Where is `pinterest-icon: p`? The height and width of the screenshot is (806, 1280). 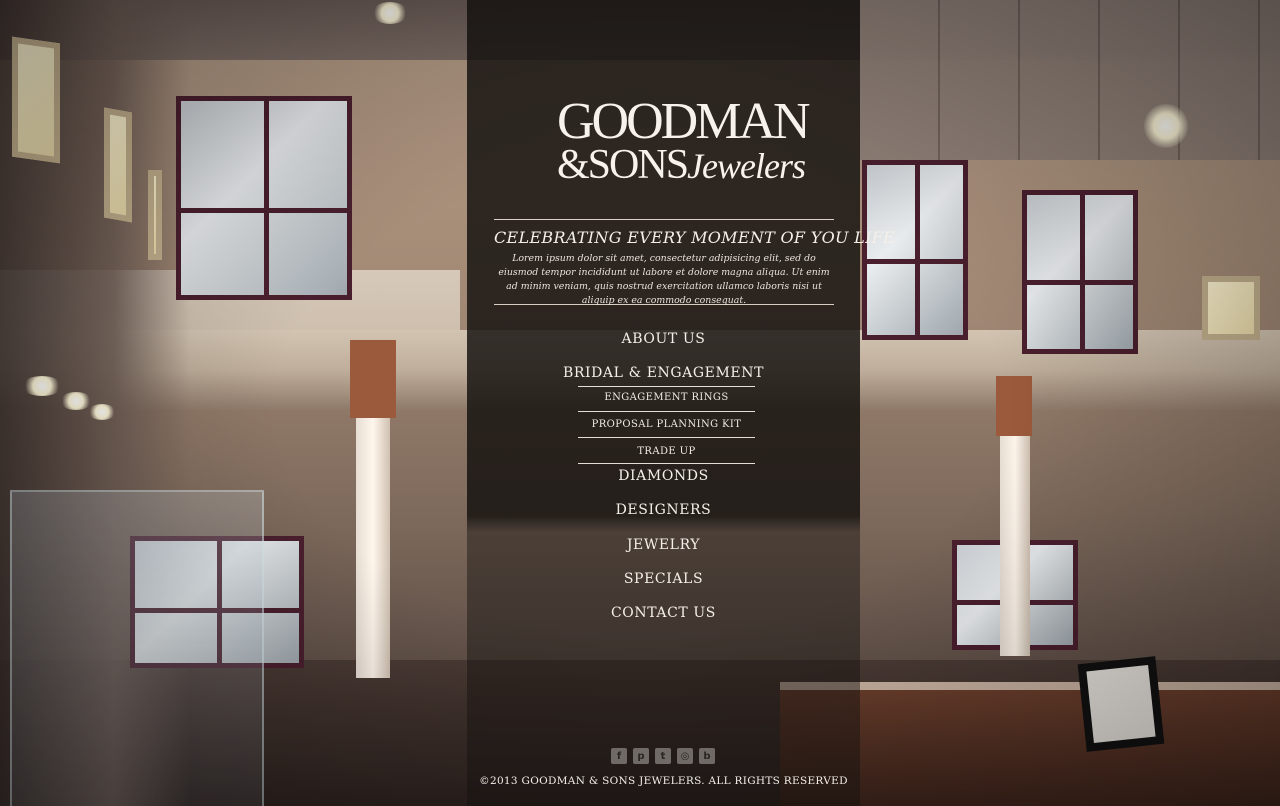
pinterest-icon: p is located at coordinates (641, 756).